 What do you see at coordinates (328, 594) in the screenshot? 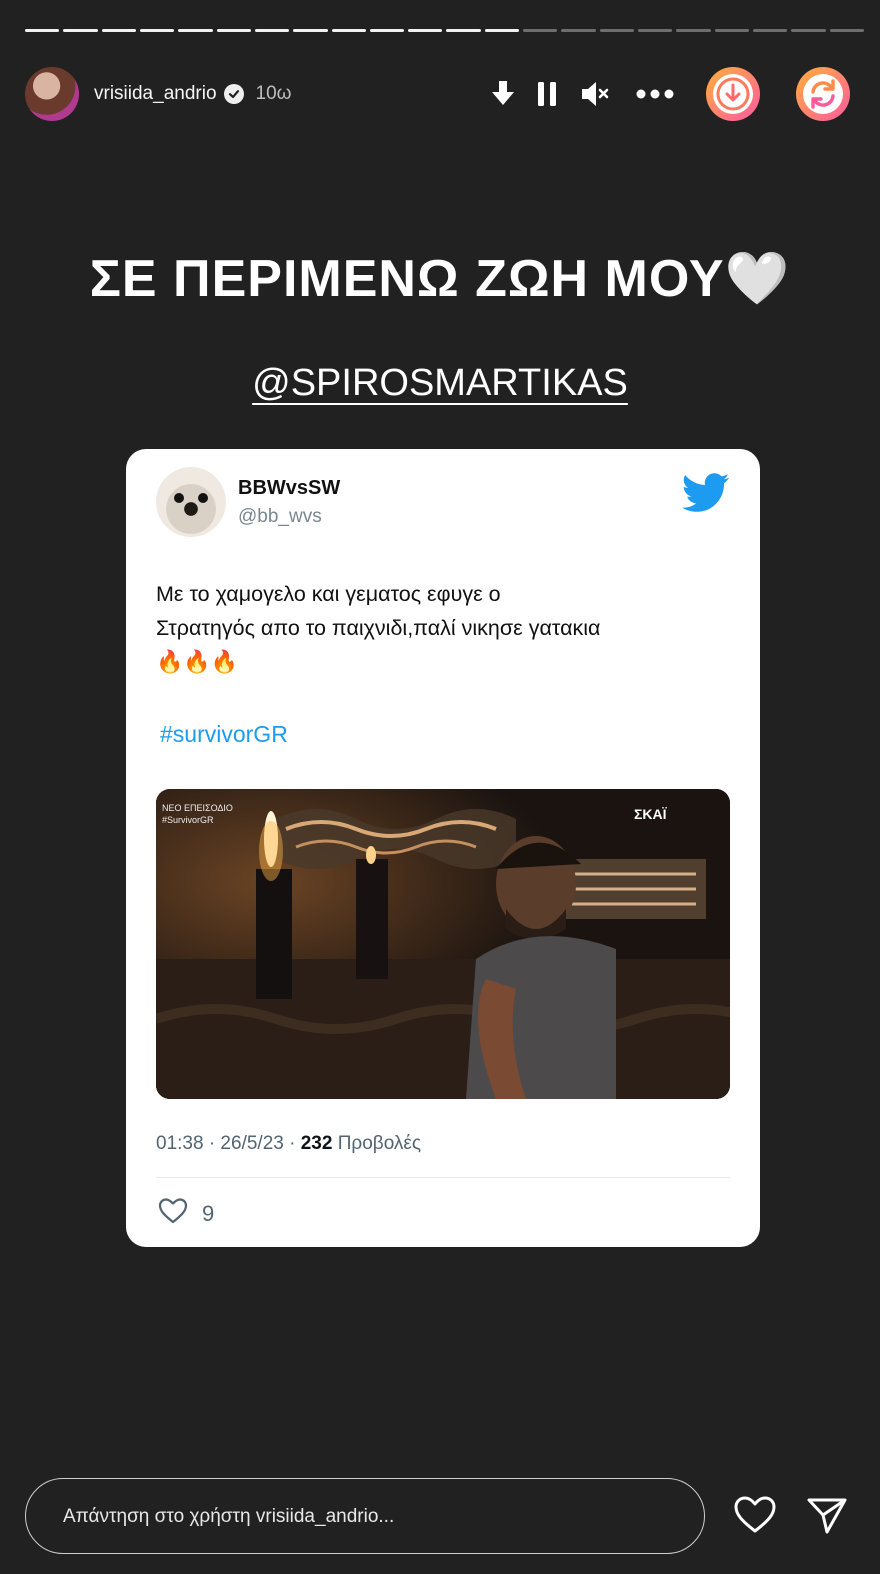
I see `tweet-text-line: Με το χαμογελο και γεματος εφυγε ο` at bounding box center [328, 594].